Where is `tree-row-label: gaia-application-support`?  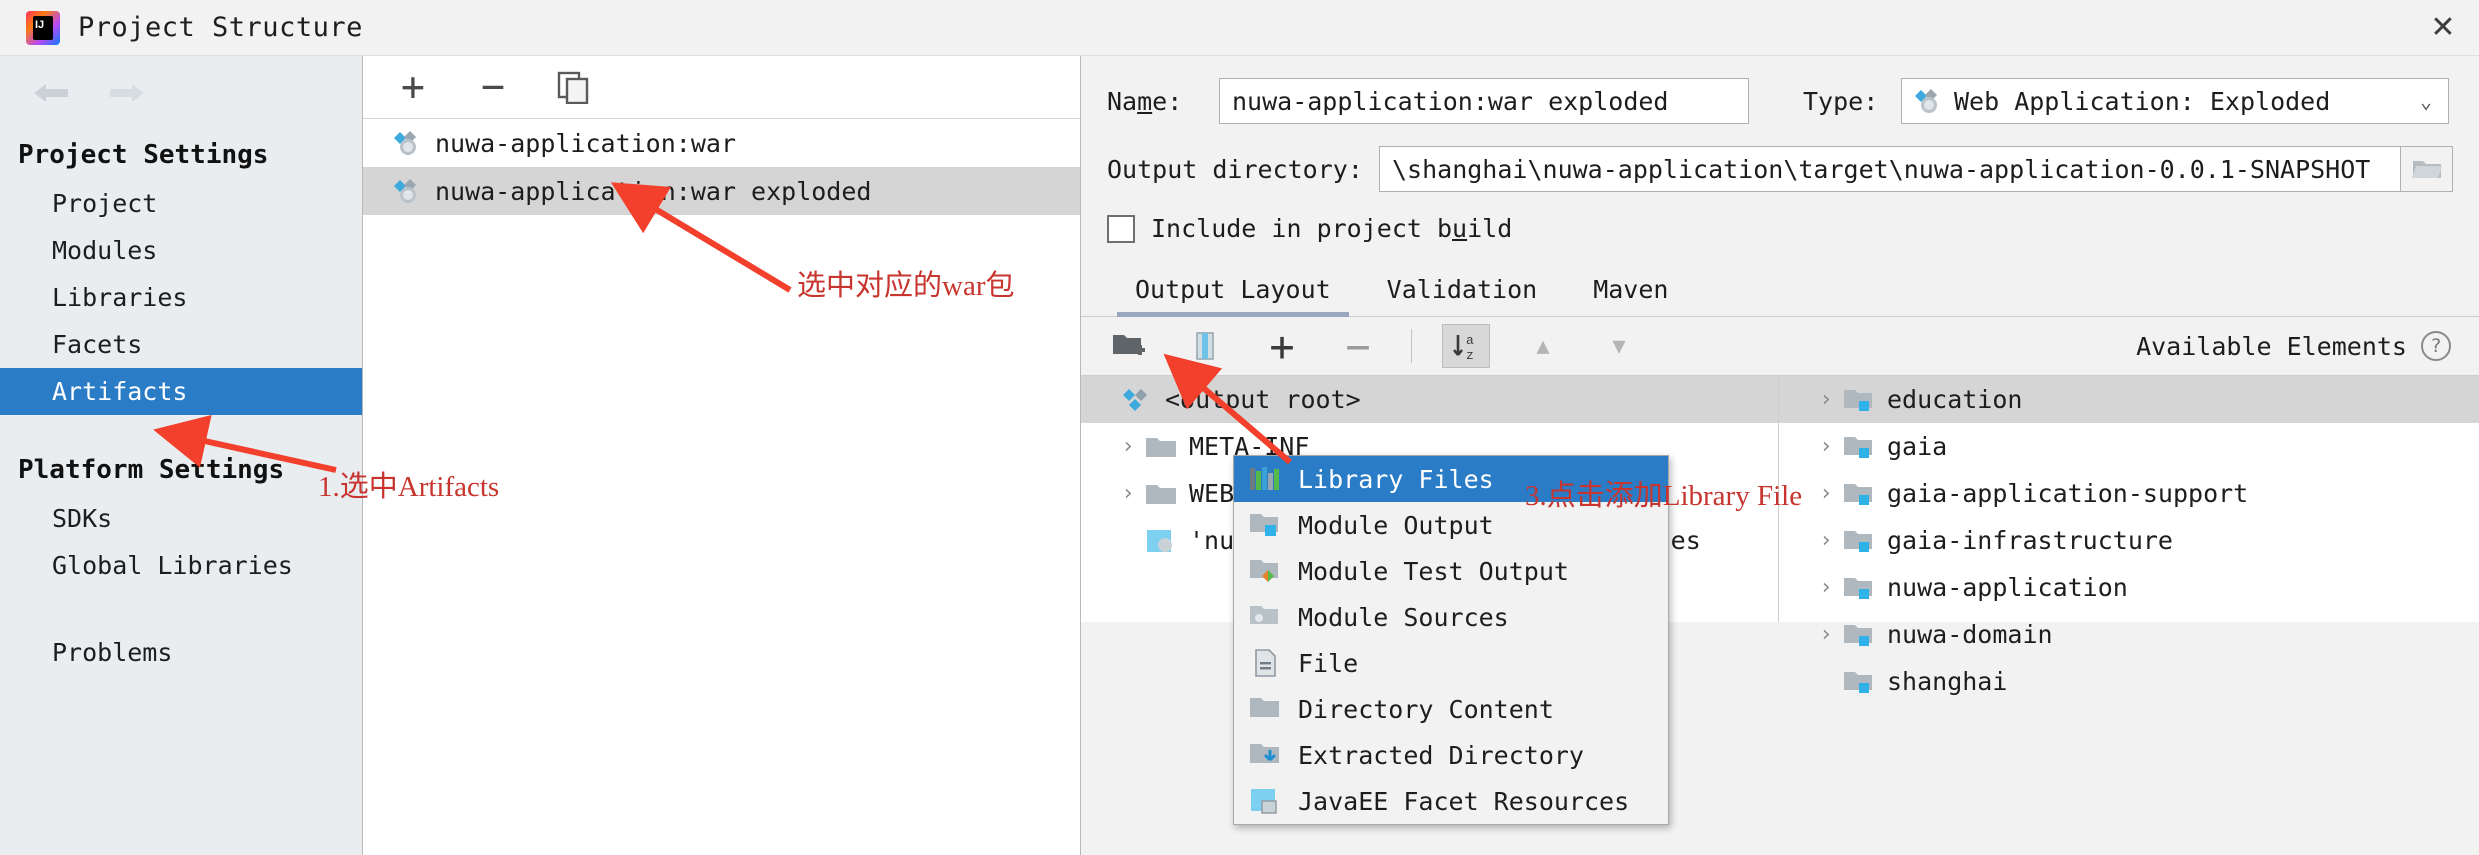
tree-row-label: gaia-application-support is located at coordinates (2068, 493).